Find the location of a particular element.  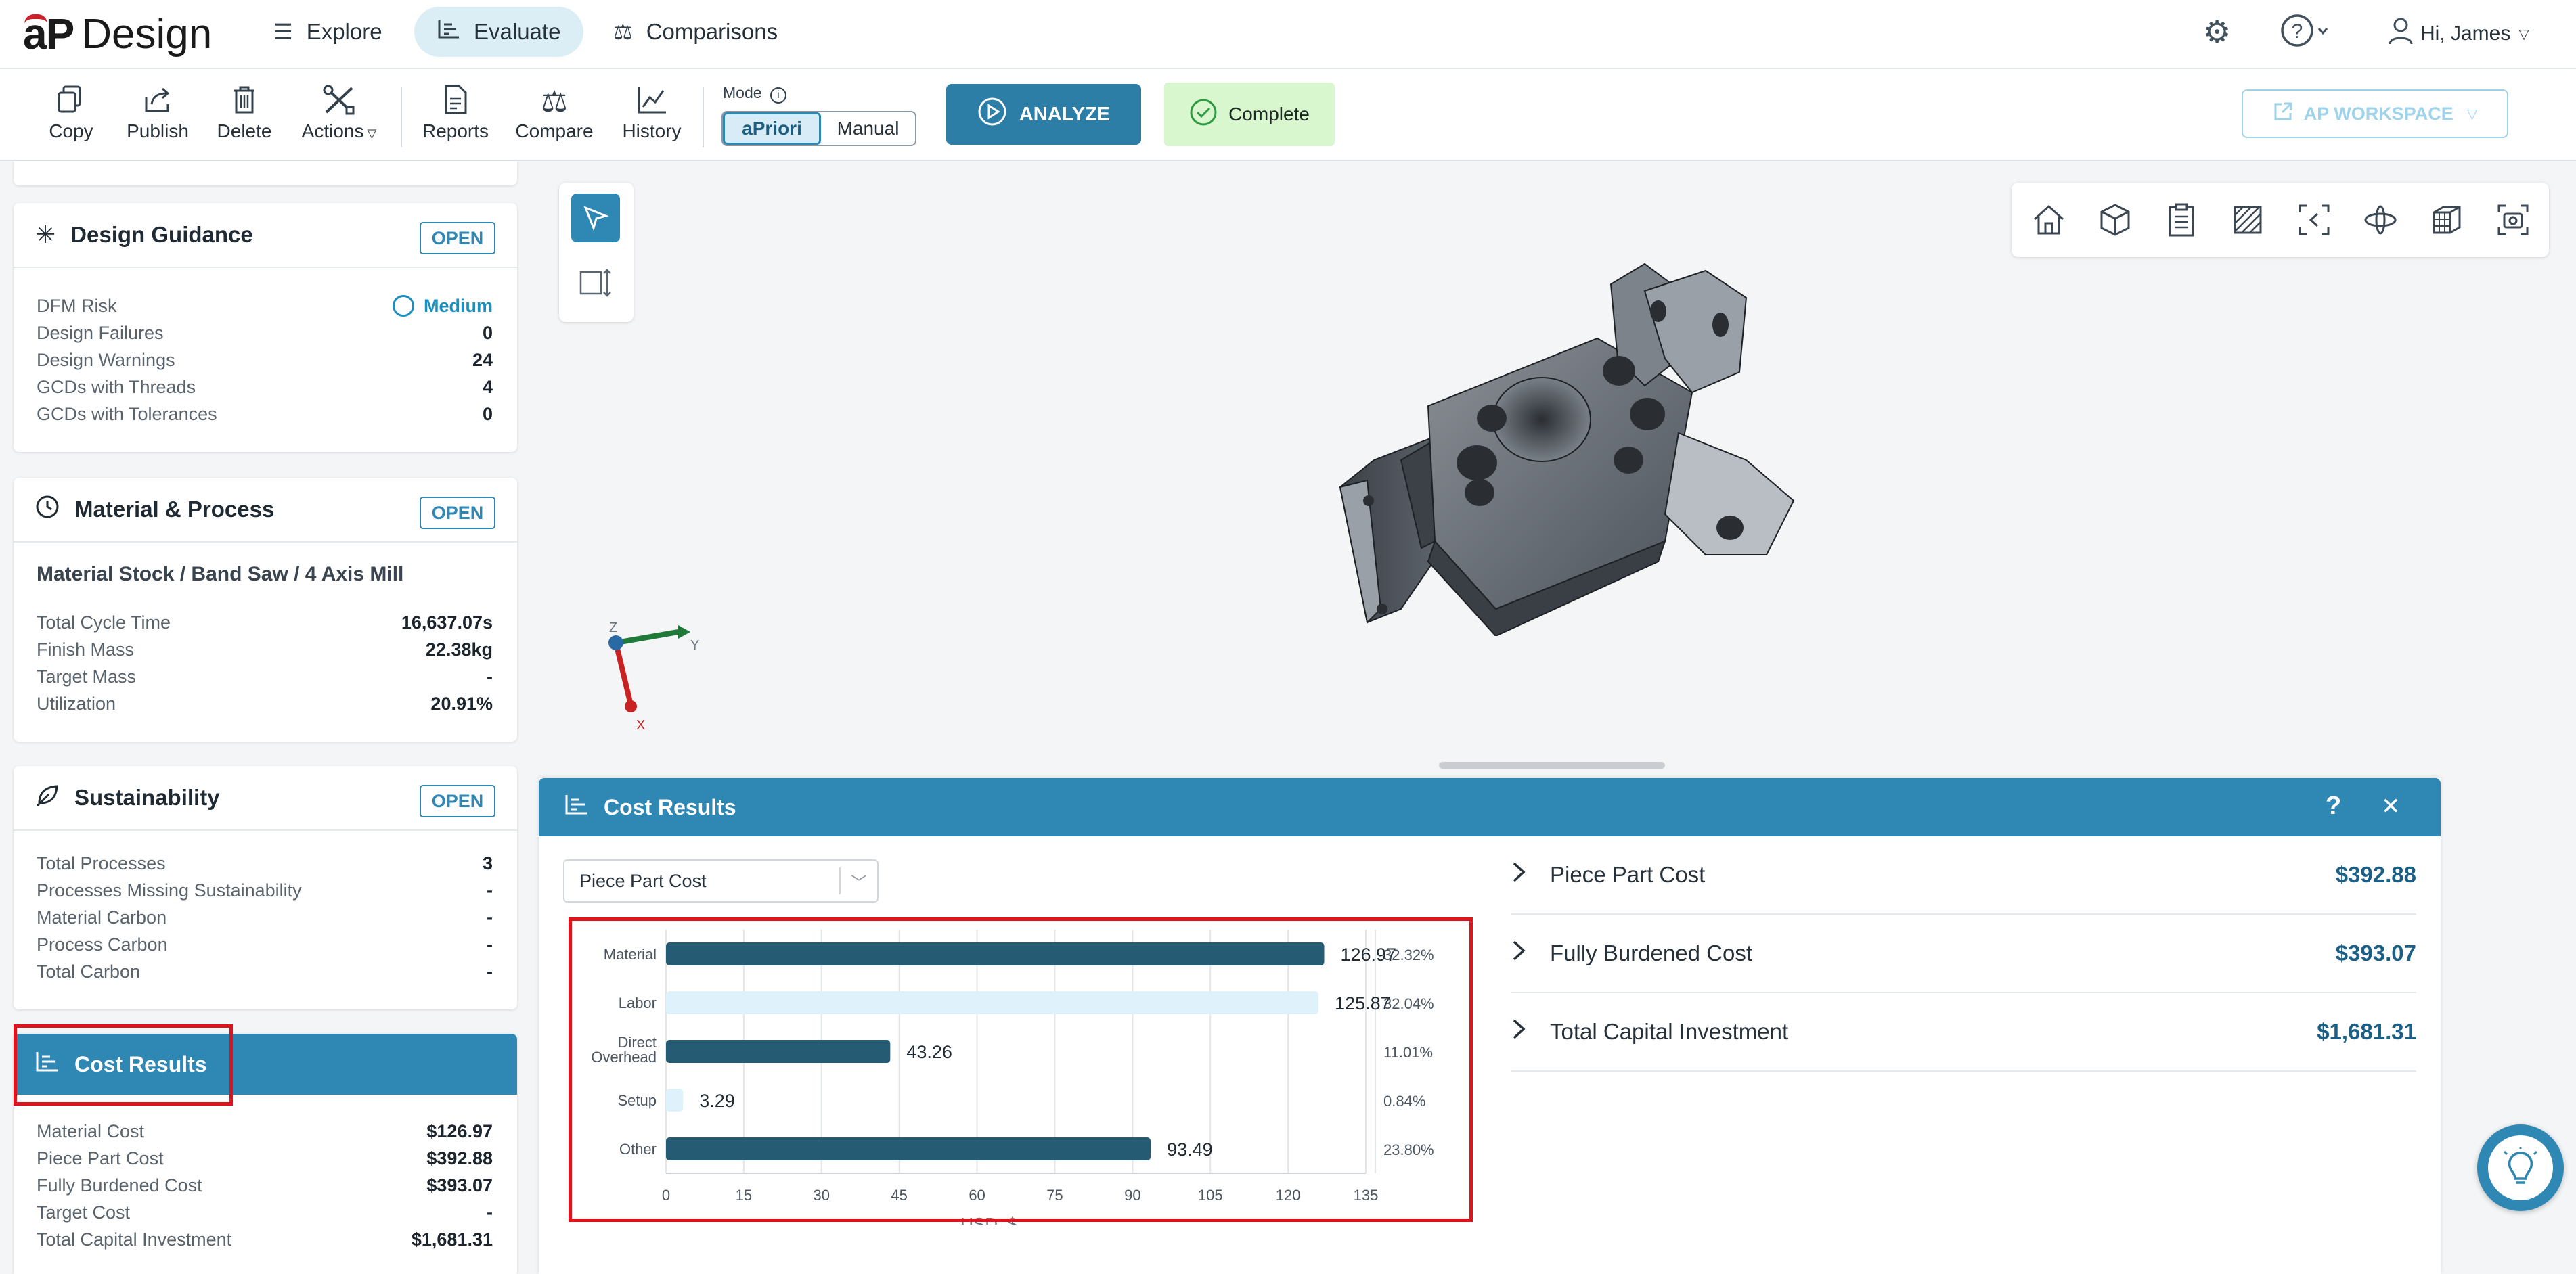

x-tick-label: 135 is located at coordinates (1366, 1195).